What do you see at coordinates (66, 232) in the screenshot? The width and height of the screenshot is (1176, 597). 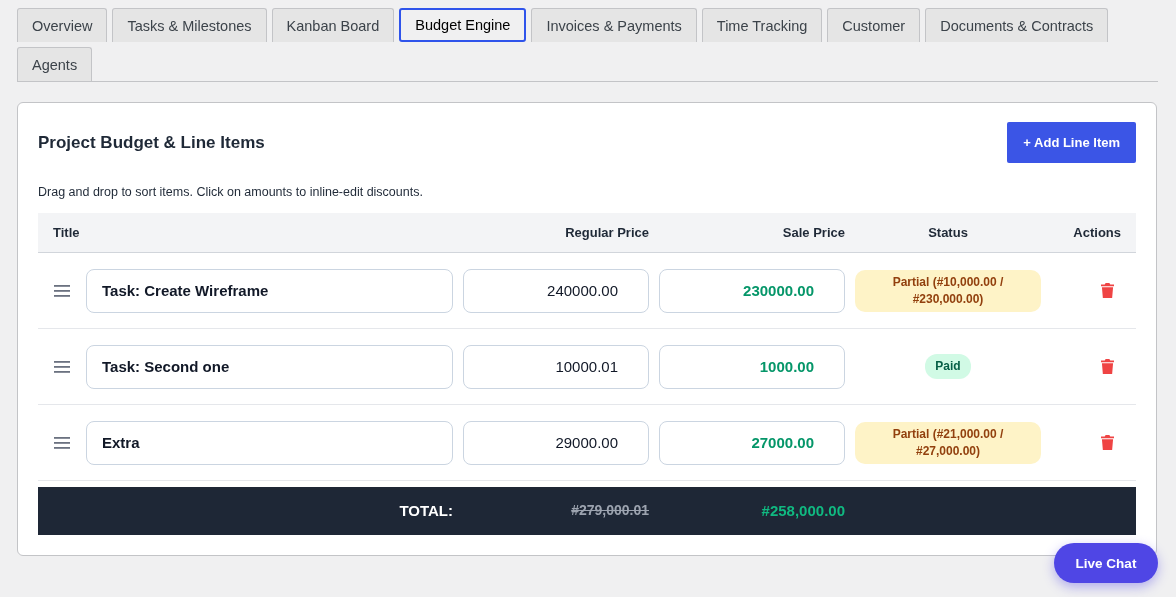 I see `column-header: Title` at bounding box center [66, 232].